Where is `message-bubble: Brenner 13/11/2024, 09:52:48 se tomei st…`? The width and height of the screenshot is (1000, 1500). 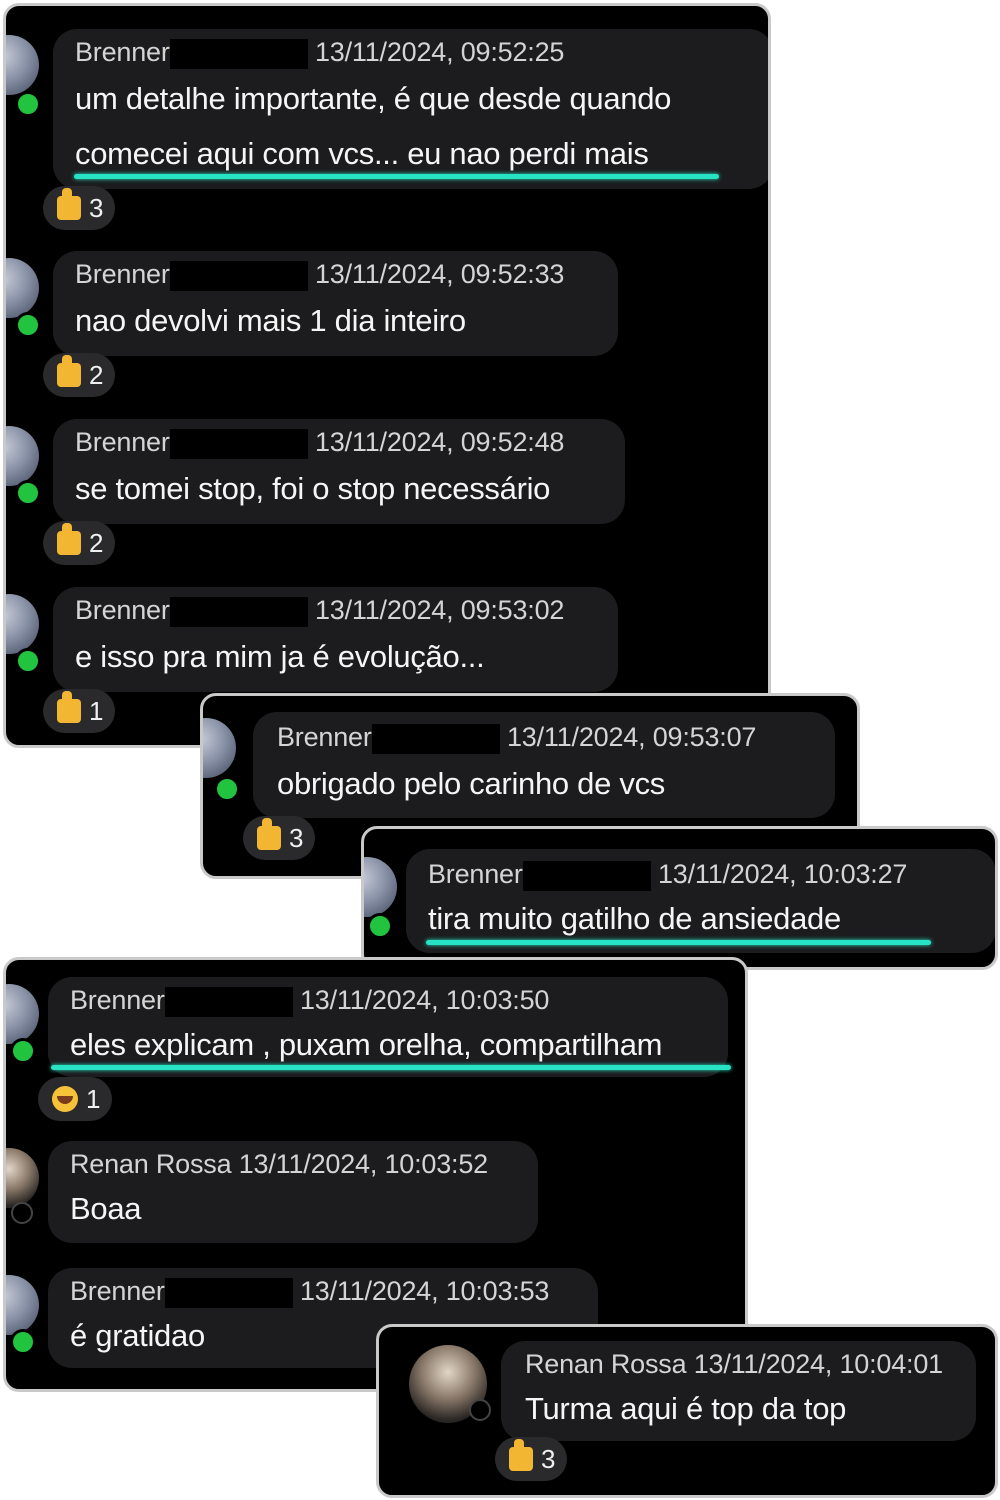 message-bubble: Brenner 13/11/2024, 09:52:48 se tomei st… is located at coordinates (339, 471).